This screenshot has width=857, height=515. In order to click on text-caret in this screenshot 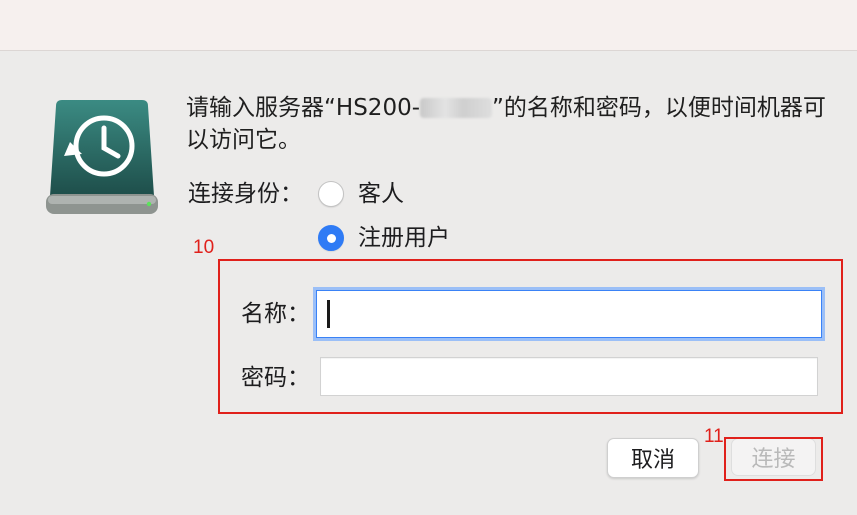, I will do `click(328, 314)`.